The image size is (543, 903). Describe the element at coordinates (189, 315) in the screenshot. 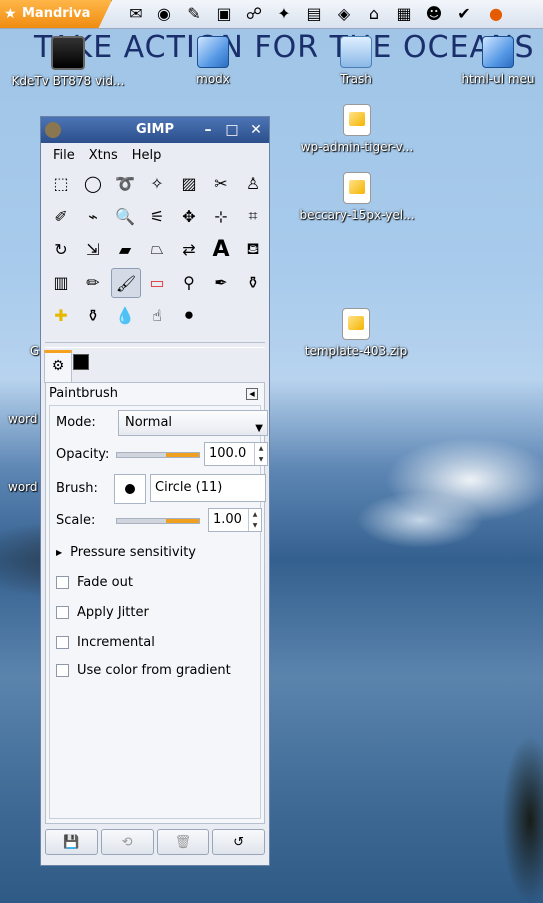

I see `dodge-burn-icon: ⚫` at that location.